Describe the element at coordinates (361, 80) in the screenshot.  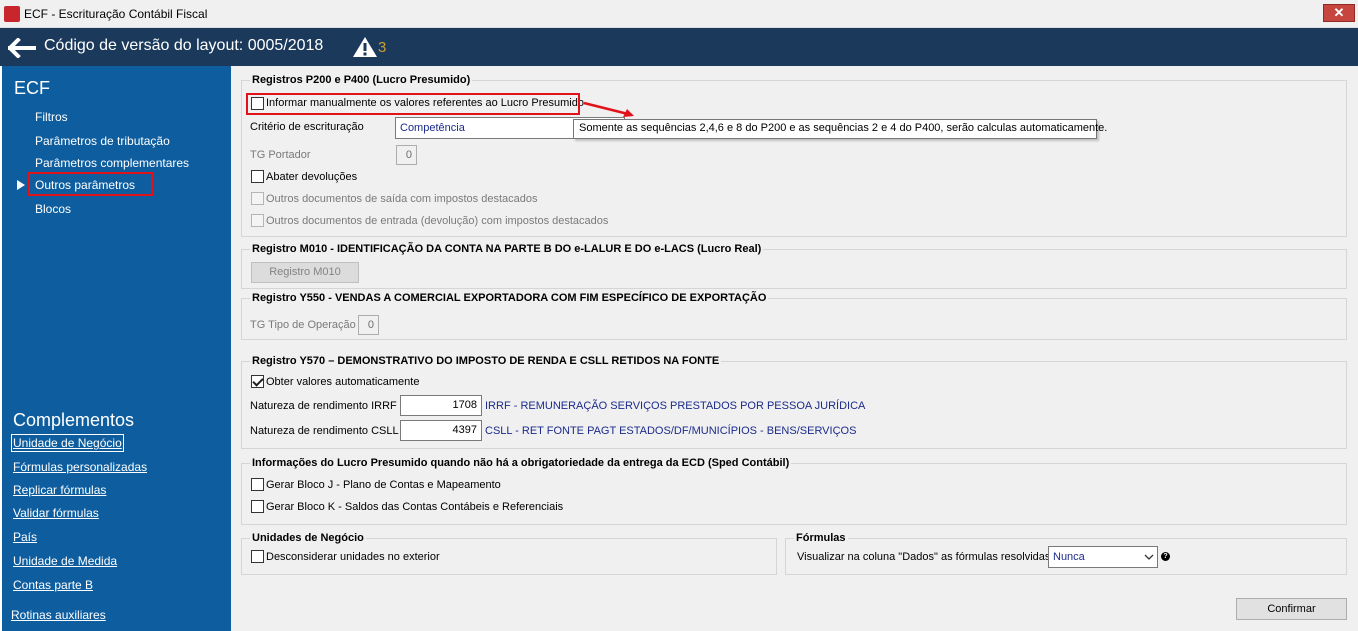
I see `group-title-p200: Registros P200 e P400 (Lucro Presumido)` at that location.